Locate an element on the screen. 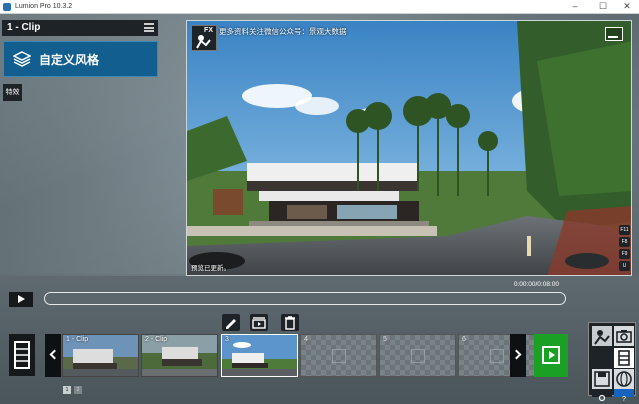  help-button: ? is located at coordinates (624, 396).